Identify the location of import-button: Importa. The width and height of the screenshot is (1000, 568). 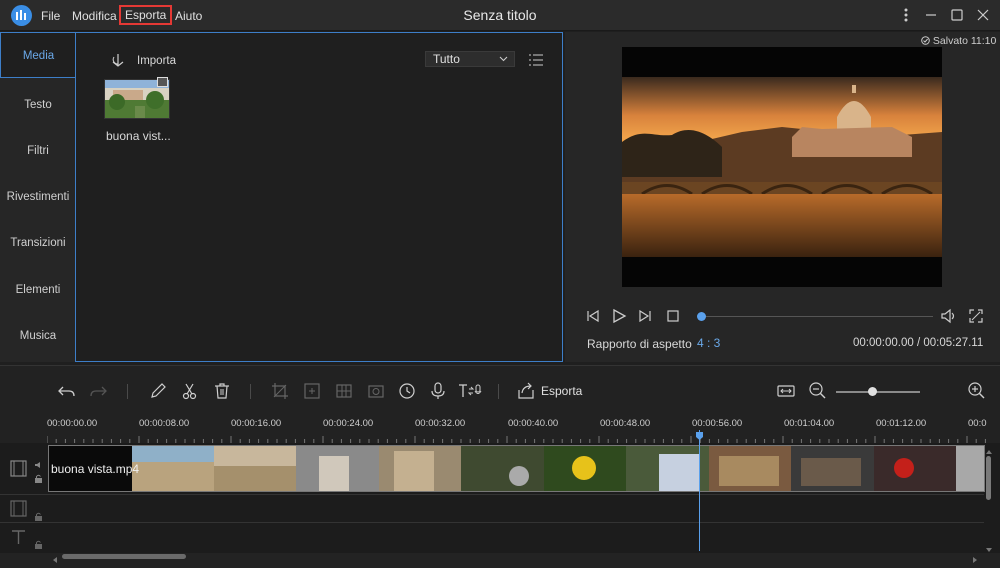
(156, 61).